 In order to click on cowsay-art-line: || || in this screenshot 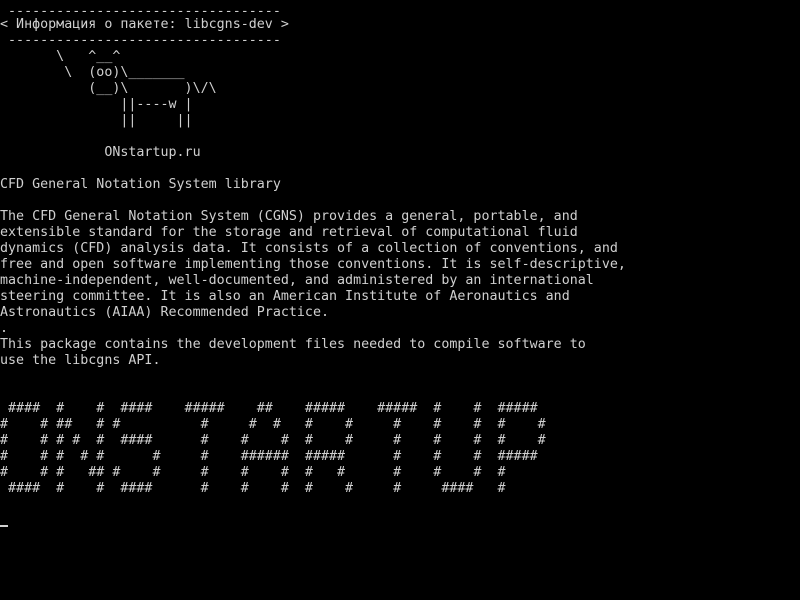, I will do `click(96, 120)`.